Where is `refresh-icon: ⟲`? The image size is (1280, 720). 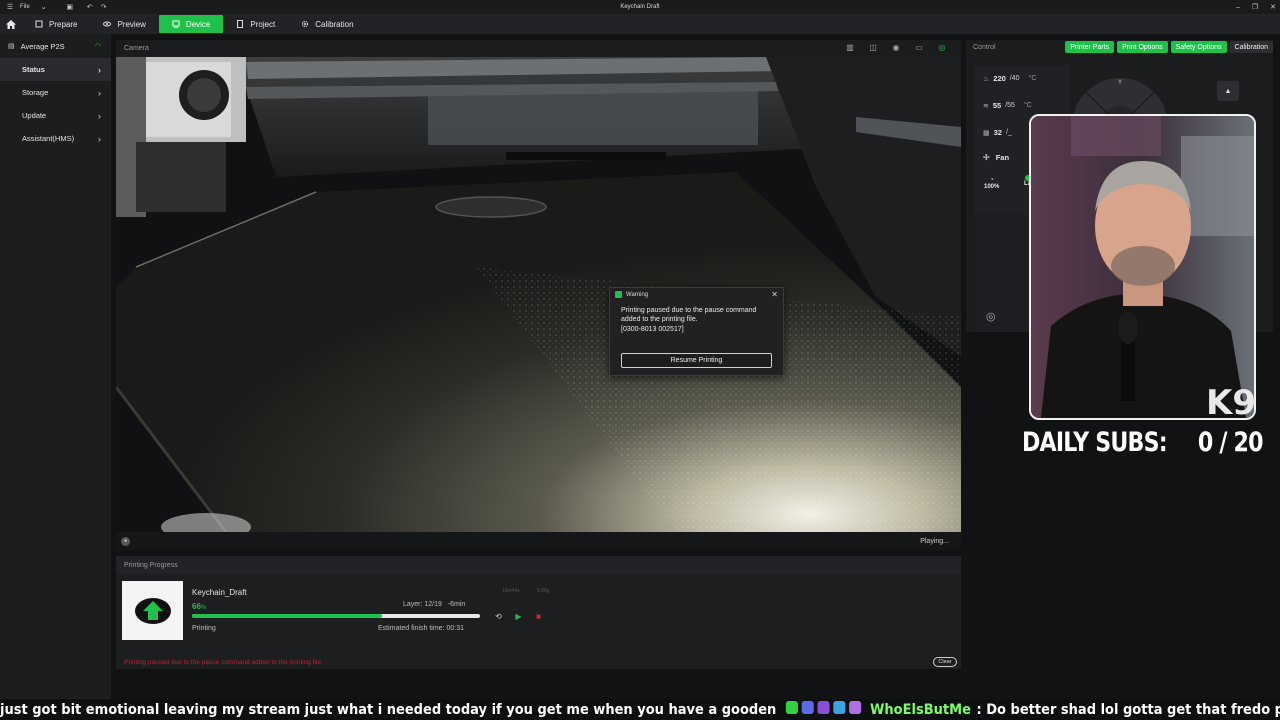
refresh-icon: ⟲ is located at coordinates (498, 616).